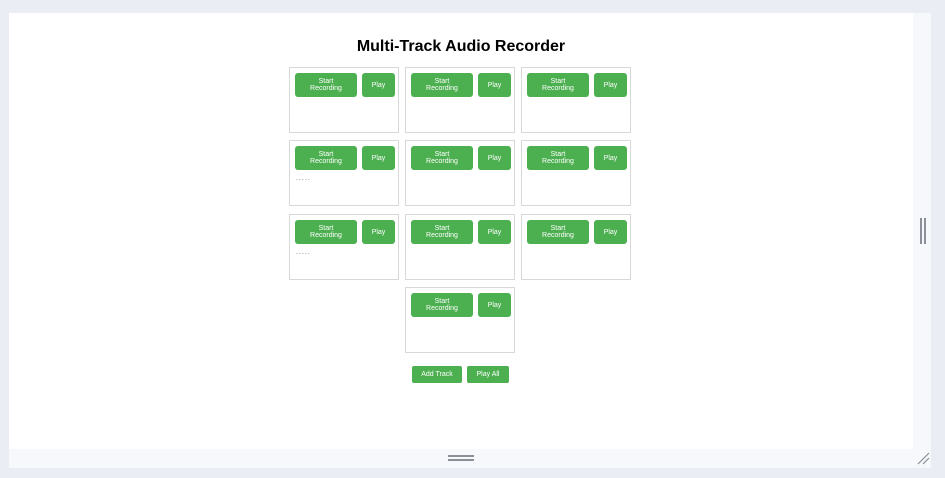  Describe the element at coordinates (488, 374) in the screenshot. I see `play-all-button: Play All` at that location.